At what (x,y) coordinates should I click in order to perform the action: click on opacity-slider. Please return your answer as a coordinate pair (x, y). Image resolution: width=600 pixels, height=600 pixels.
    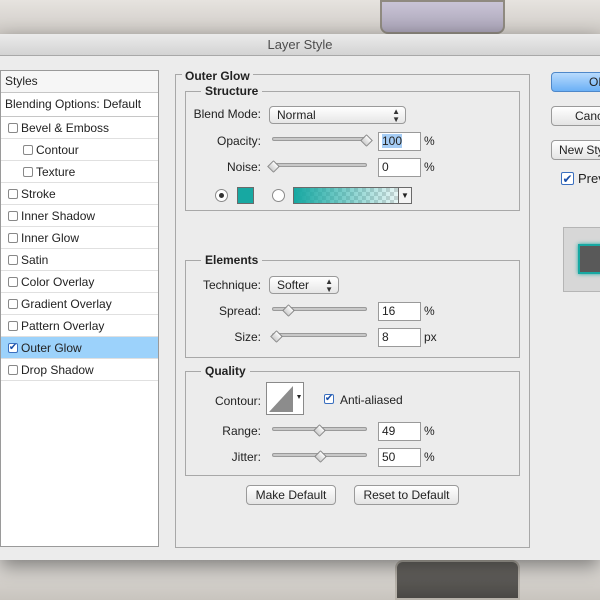
    Looking at the image, I should click on (322, 140).